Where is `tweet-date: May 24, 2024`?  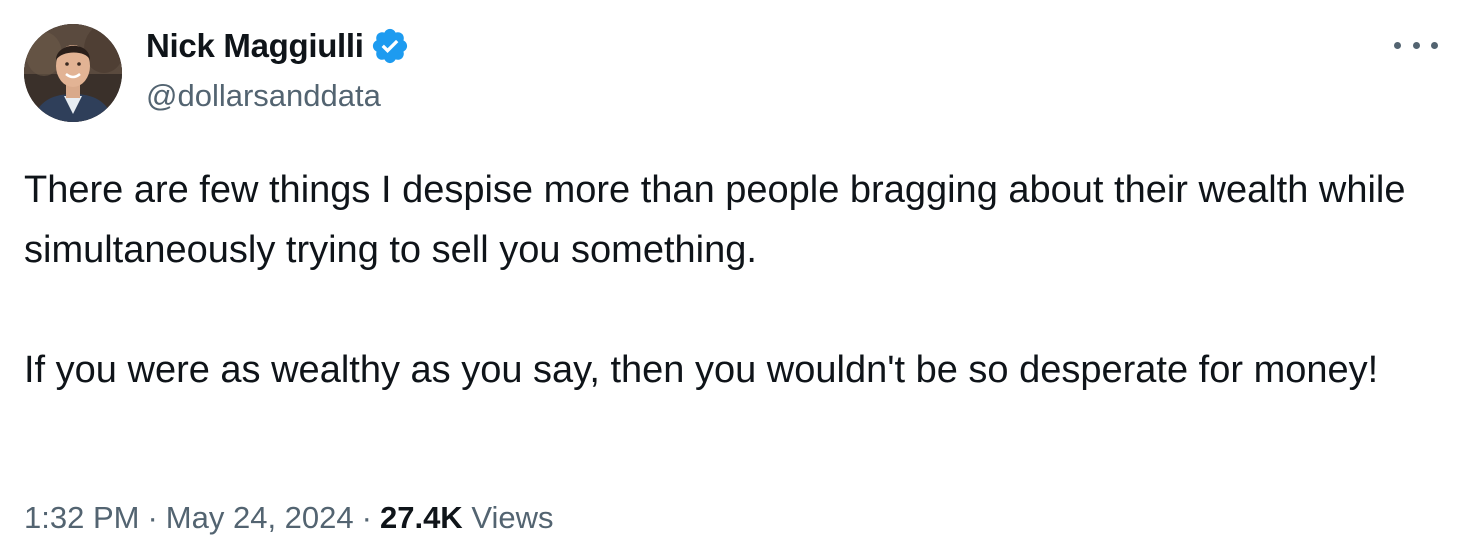
tweet-date: May 24, 2024 is located at coordinates (260, 517).